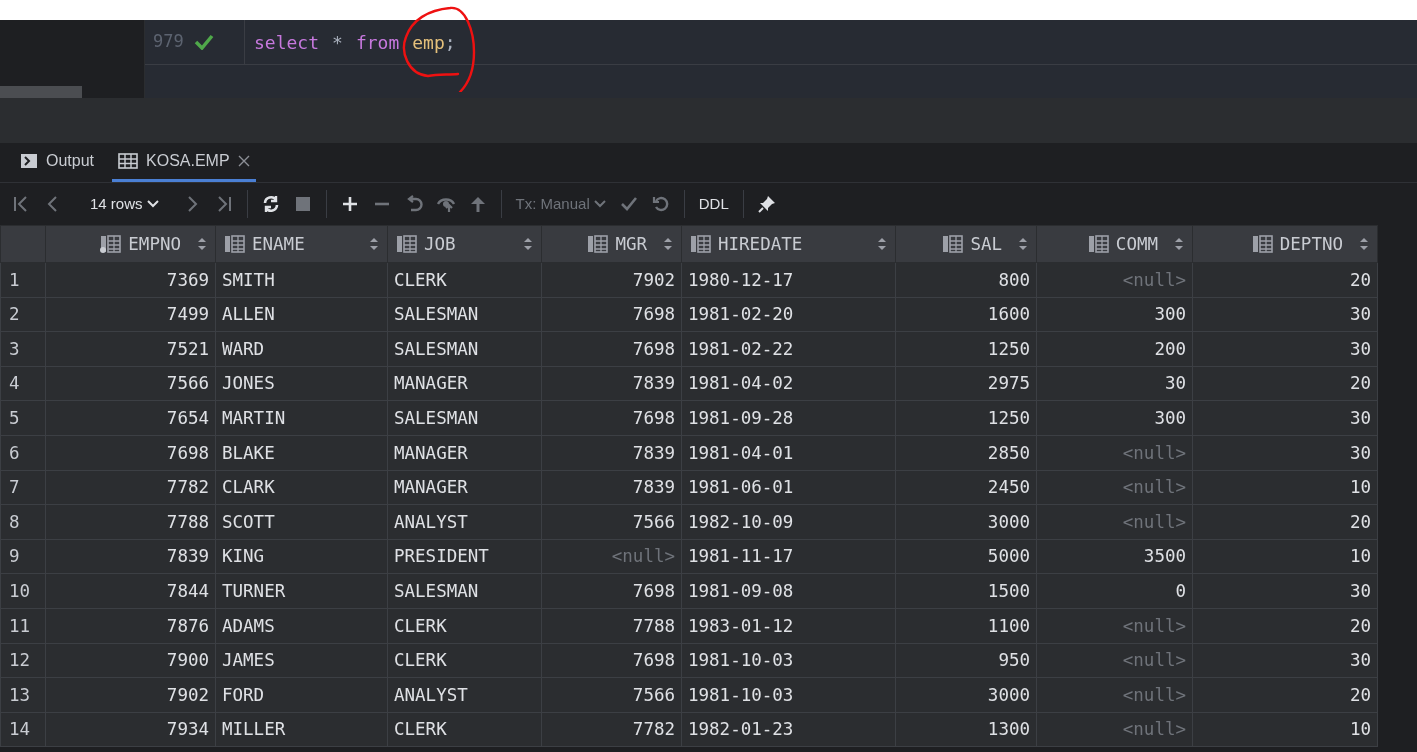 The height and width of the screenshot is (752, 1417). Describe the element at coordinates (788, 591) in the screenshot. I see `table-cell: 1981-09-08` at that location.